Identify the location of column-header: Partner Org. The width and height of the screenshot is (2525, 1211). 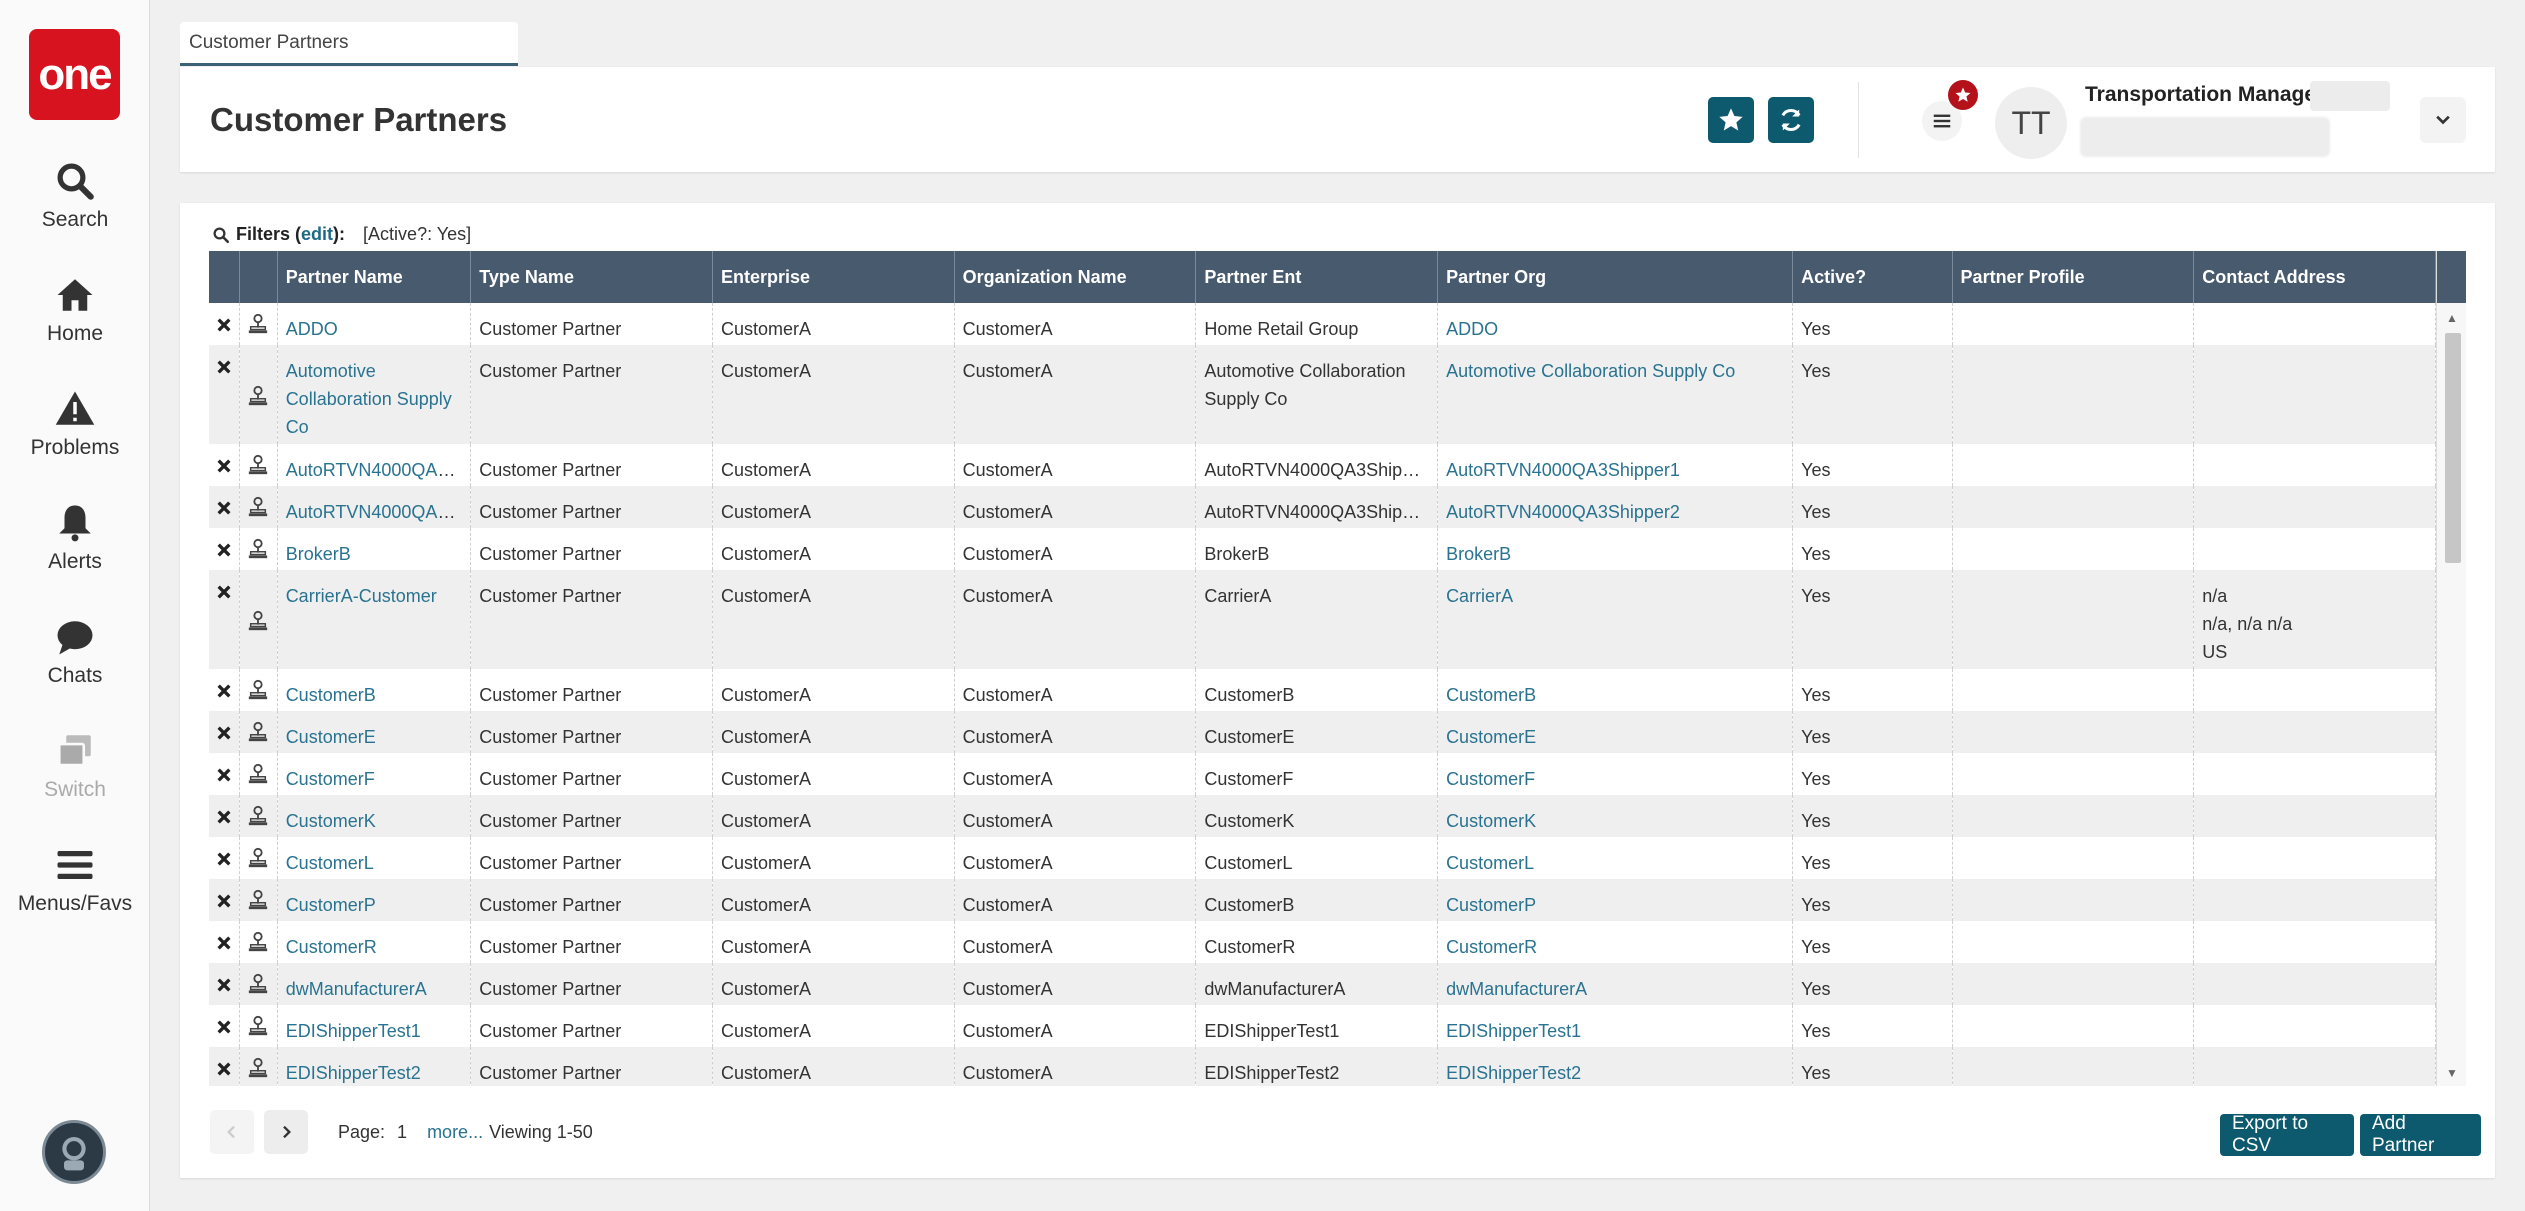
(1615, 277).